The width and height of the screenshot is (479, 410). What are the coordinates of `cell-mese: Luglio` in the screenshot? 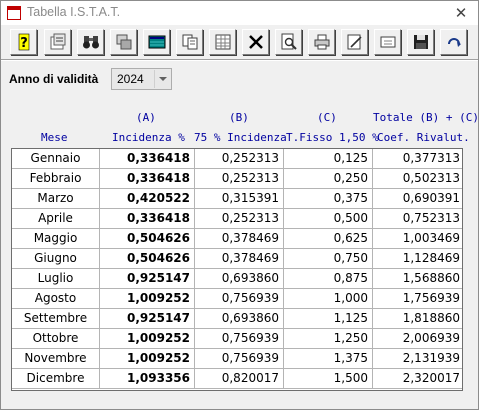 It's located at (56, 278).